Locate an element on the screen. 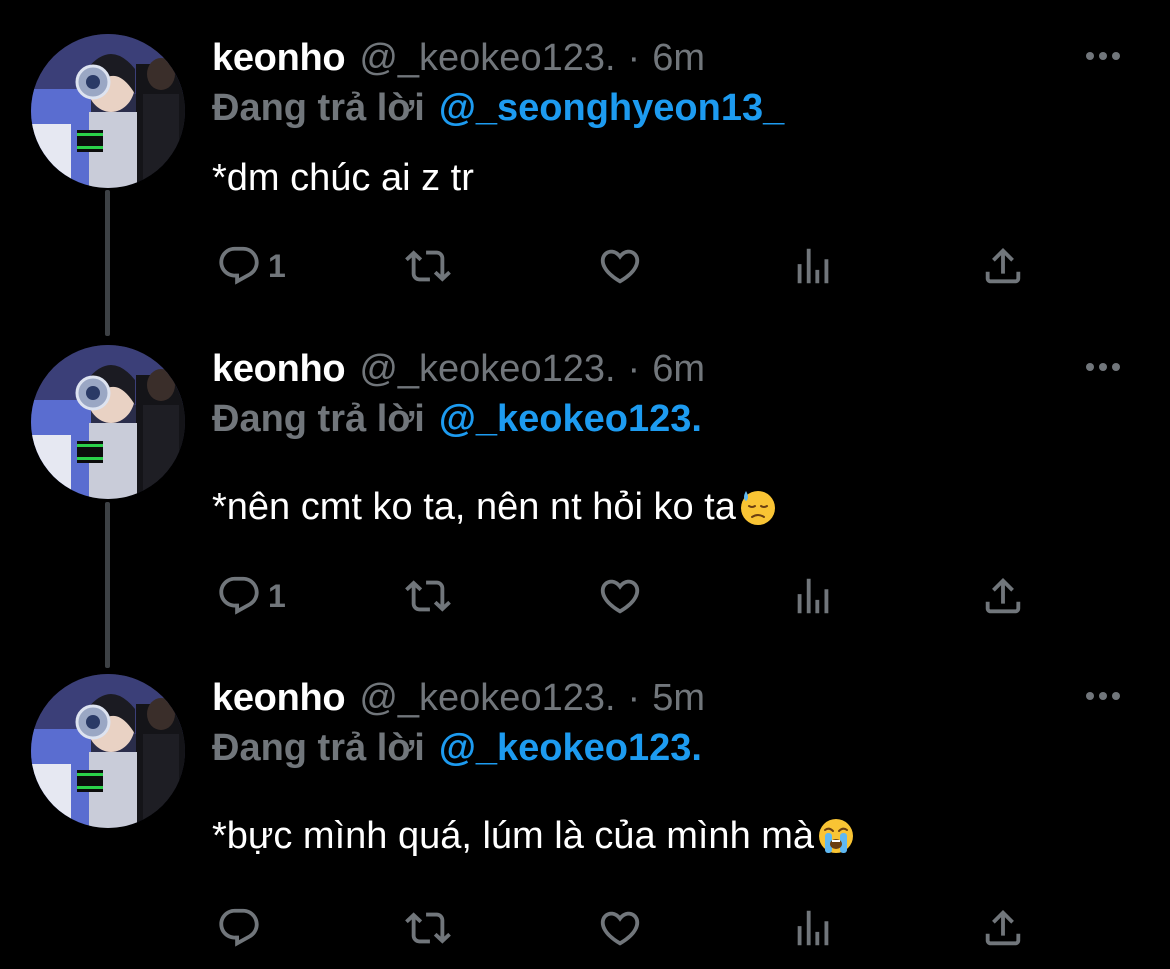 The image size is (1170, 969). action-bar is located at coordinates (637, 928).